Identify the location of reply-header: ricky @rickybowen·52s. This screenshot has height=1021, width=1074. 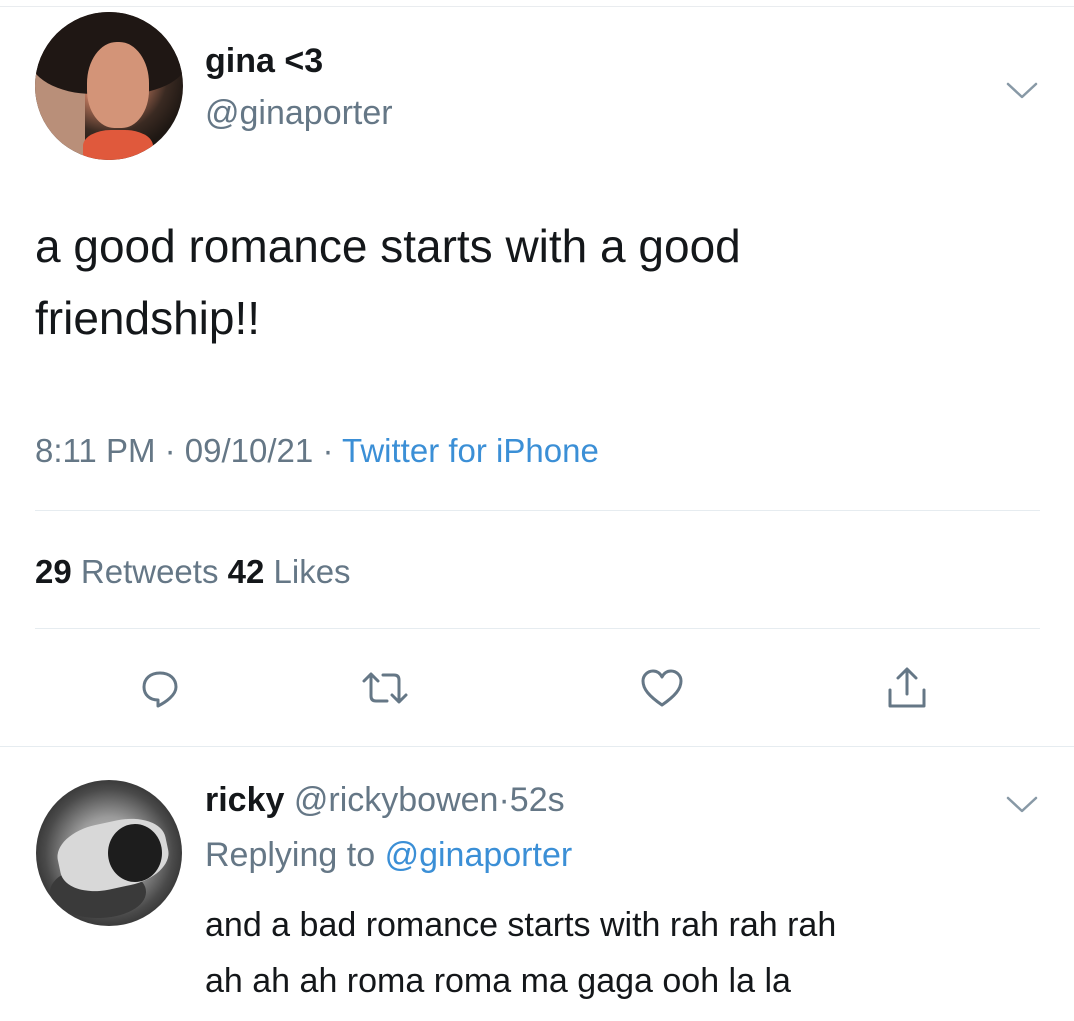
(385, 800).